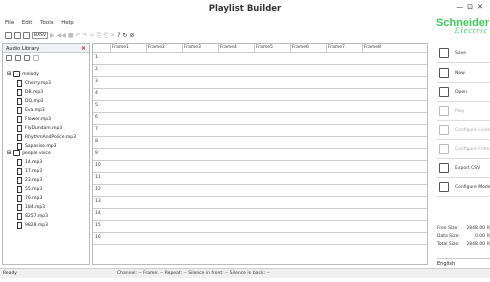 The height and width of the screenshot is (282, 490). Describe the element at coordinates (98, 225) in the screenshot. I see `row-number: 15` at that location.